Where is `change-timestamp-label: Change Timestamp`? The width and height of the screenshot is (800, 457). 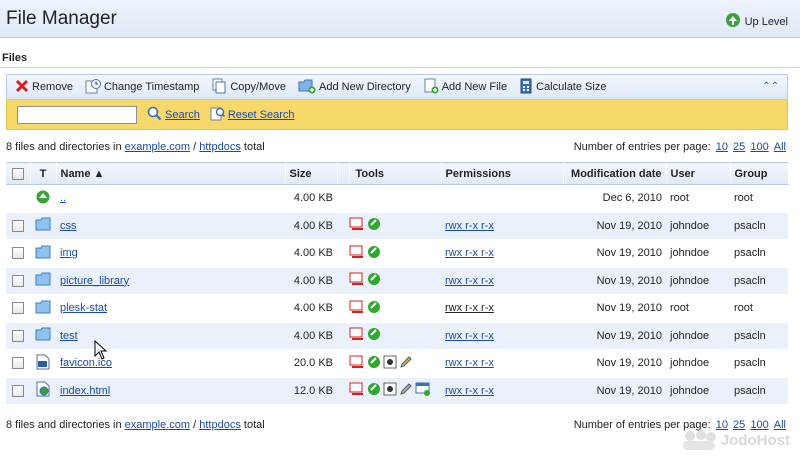 change-timestamp-label: Change Timestamp is located at coordinates (151, 87).